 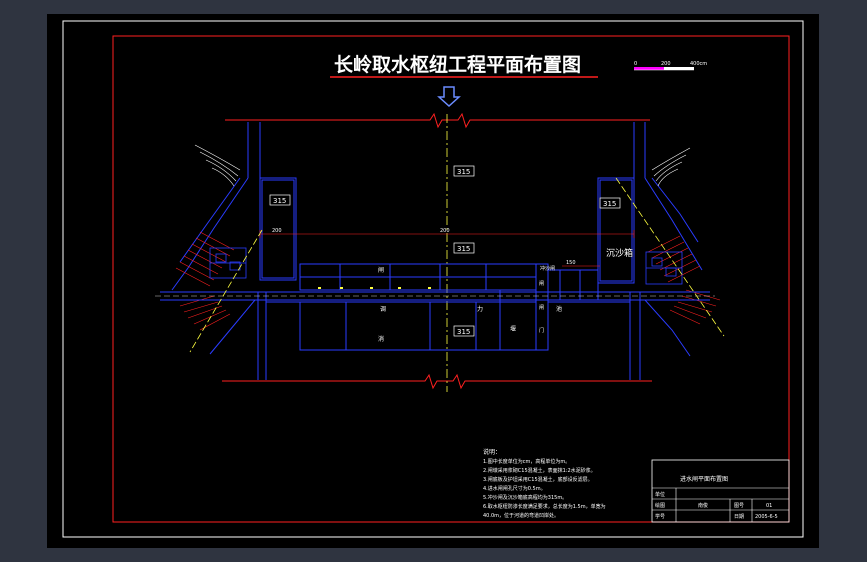 I want to click on channel-char-1: 闸, so click(x=381, y=270).